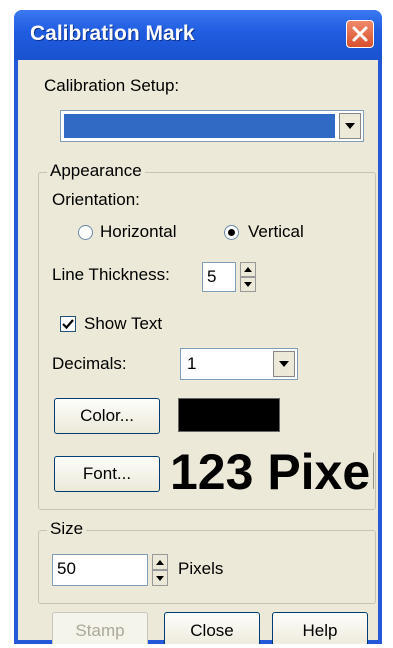 The image size is (393, 648). I want to click on size-group-label: Size, so click(67, 529).